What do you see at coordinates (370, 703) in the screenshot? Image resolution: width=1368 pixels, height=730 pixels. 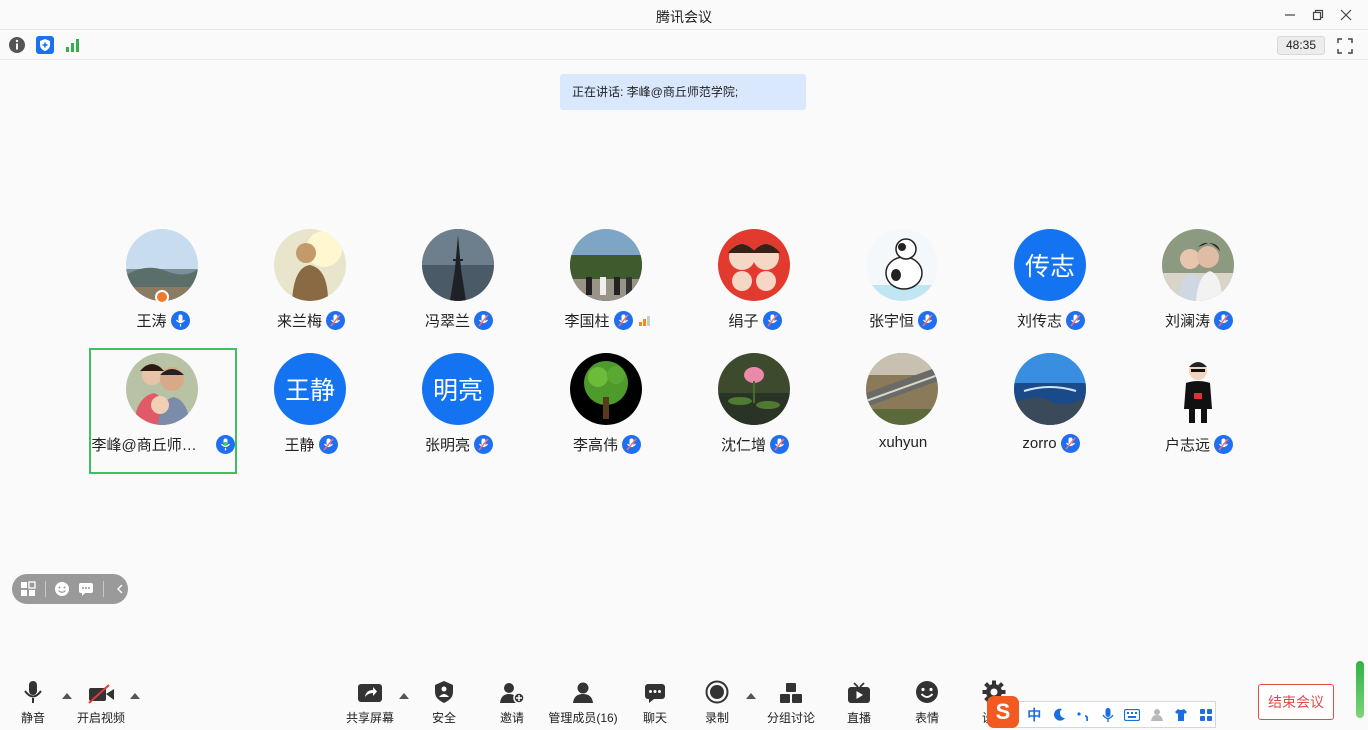 I see `share-screen-button: 共享屏幕` at bounding box center [370, 703].